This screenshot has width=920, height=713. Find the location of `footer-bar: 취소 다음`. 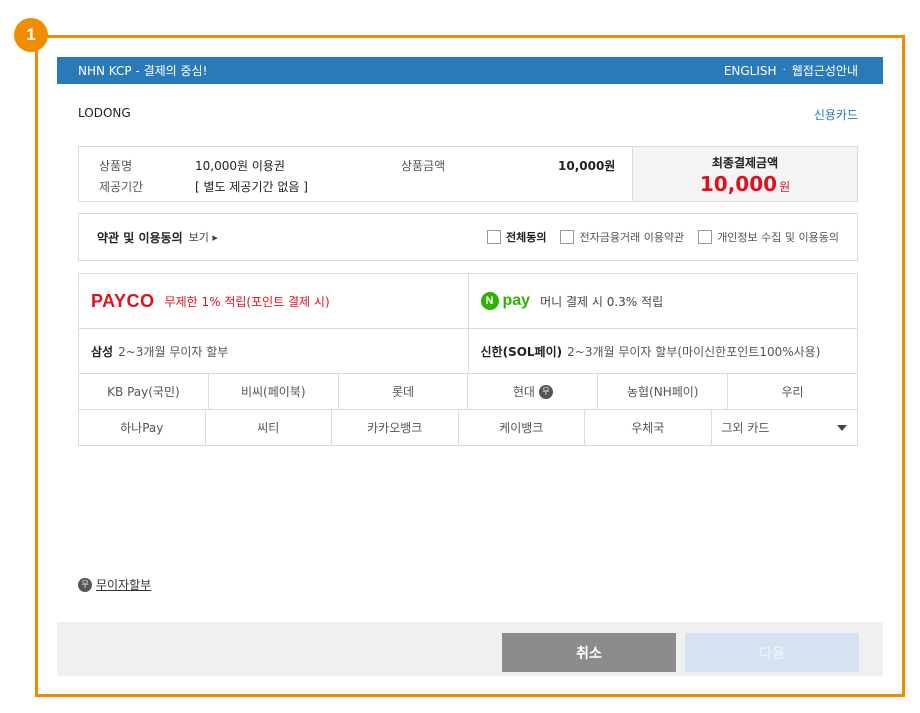

footer-bar: 취소 다음 is located at coordinates (470, 649).